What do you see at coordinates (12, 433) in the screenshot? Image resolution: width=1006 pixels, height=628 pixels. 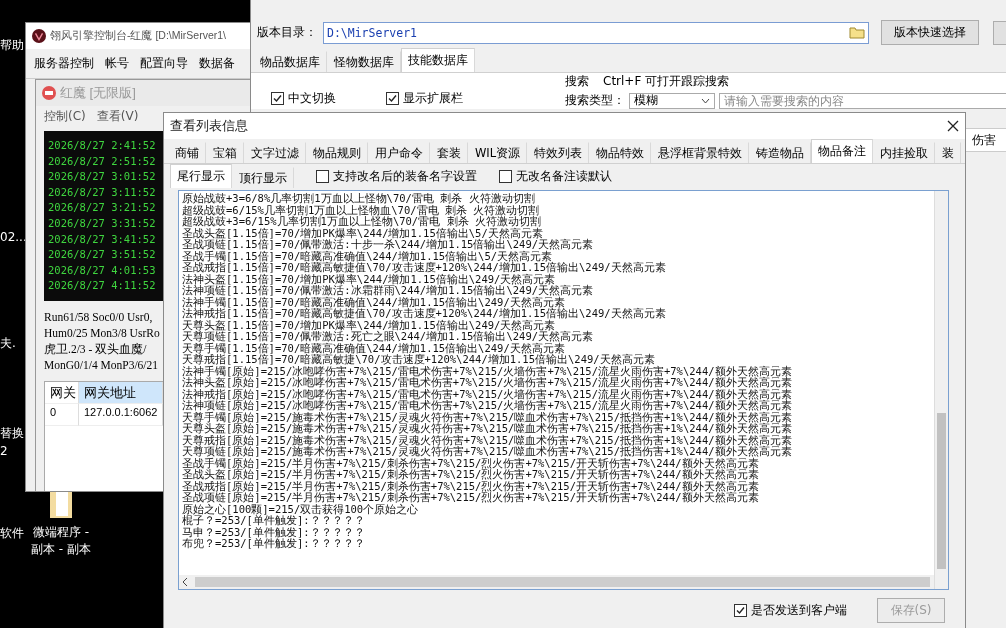 I see `desktop-label: 替换` at bounding box center [12, 433].